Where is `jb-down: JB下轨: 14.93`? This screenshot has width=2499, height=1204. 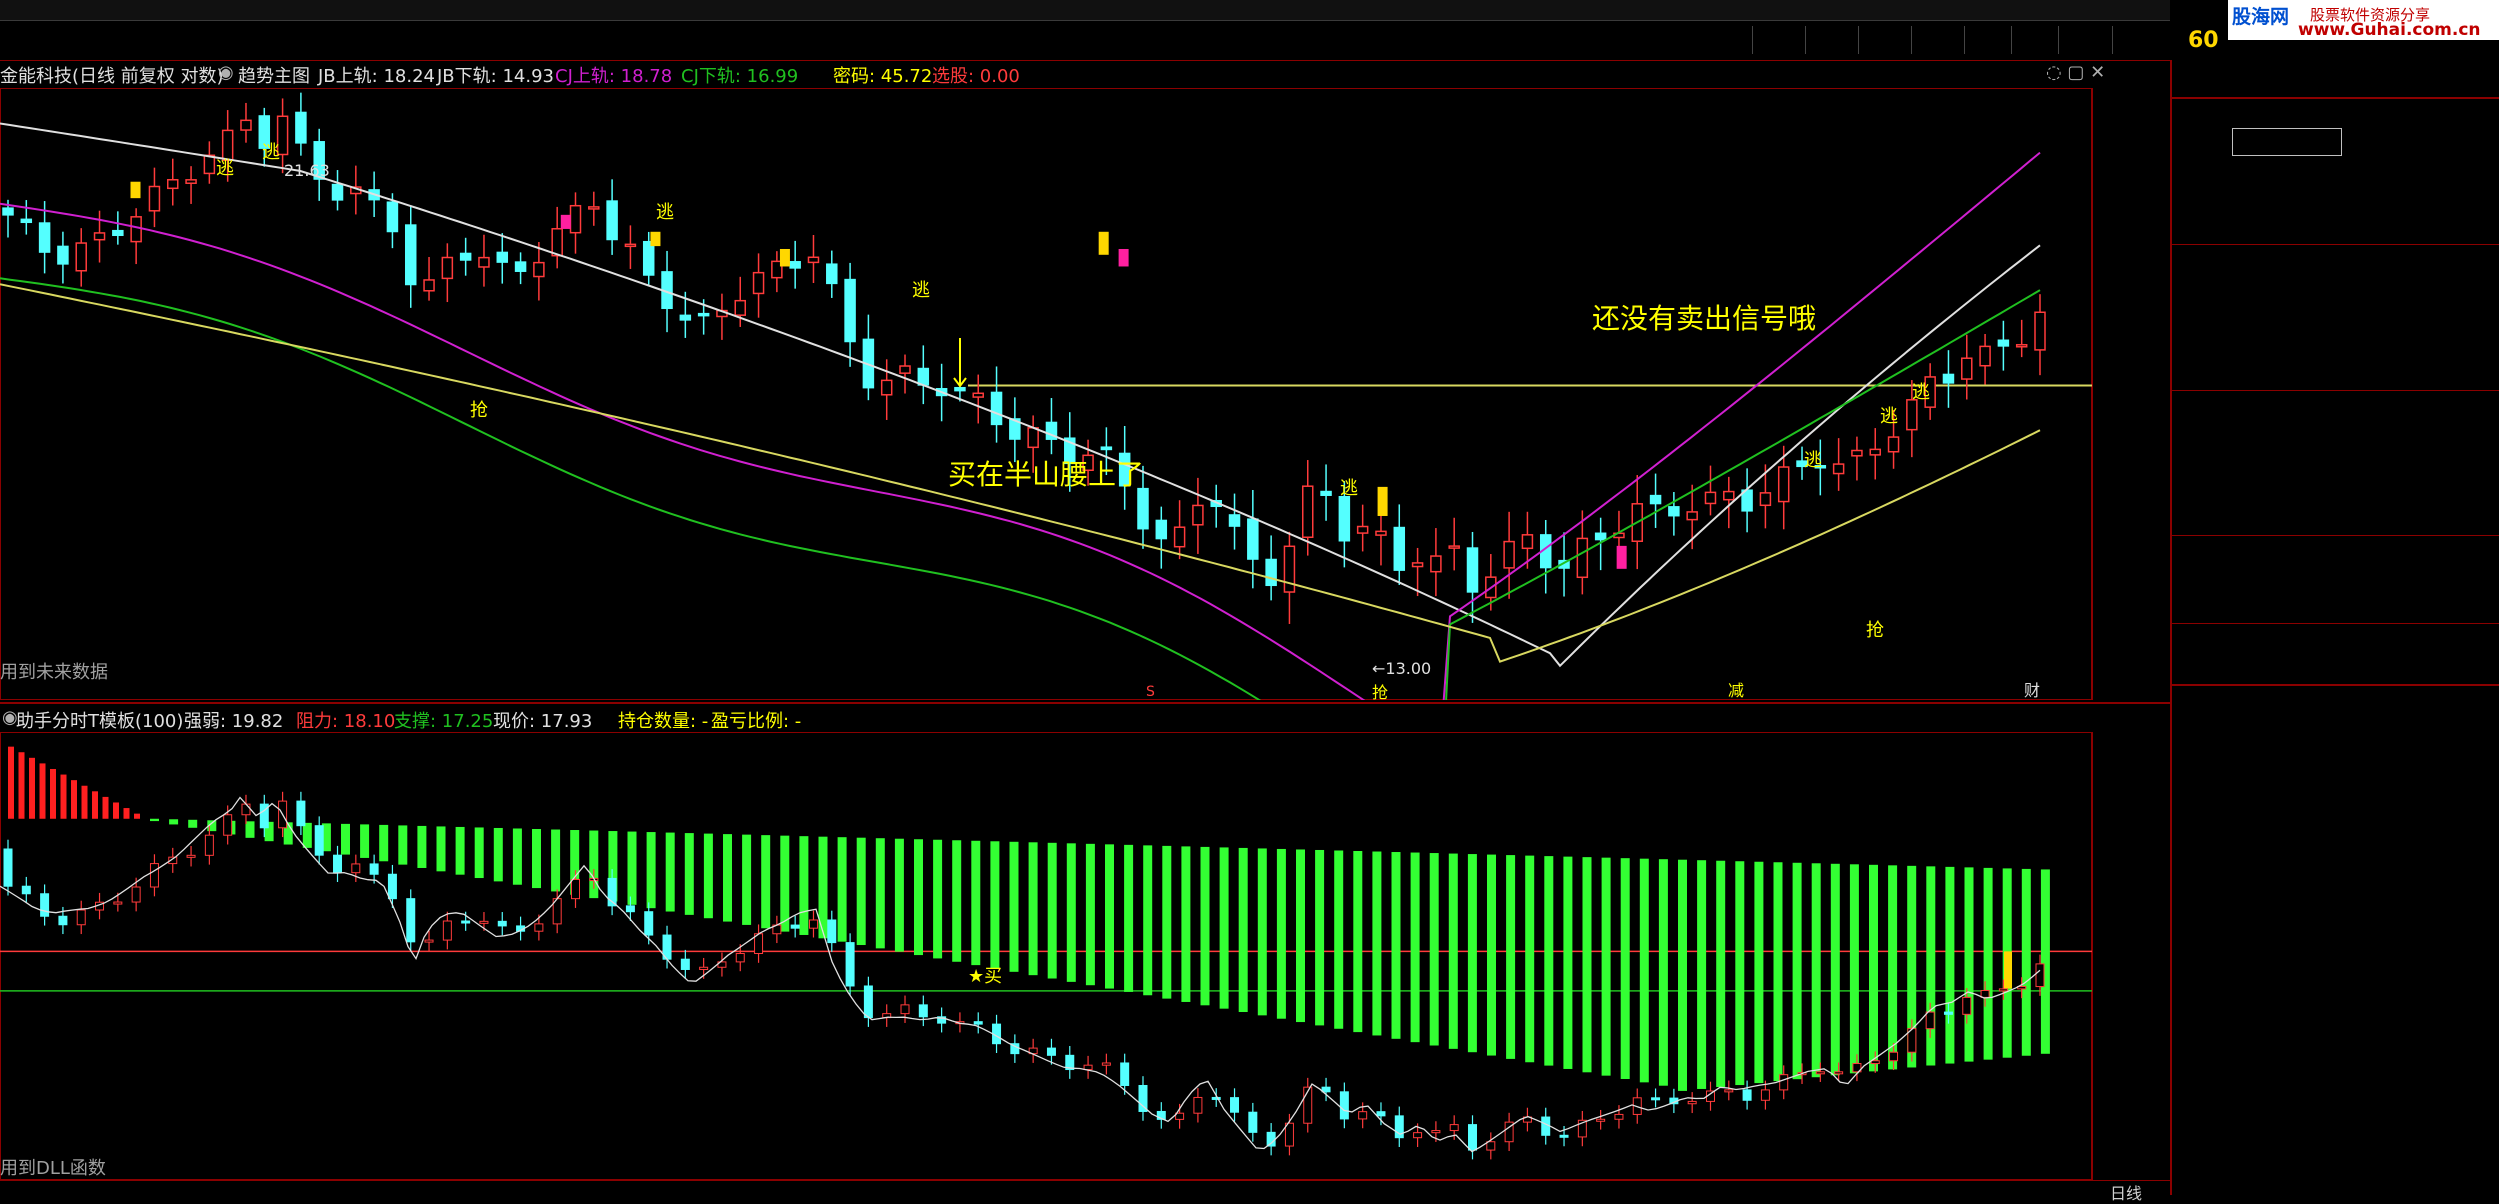 jb-down: JB下轨: 14.93 is located at coordinates (495, 76).